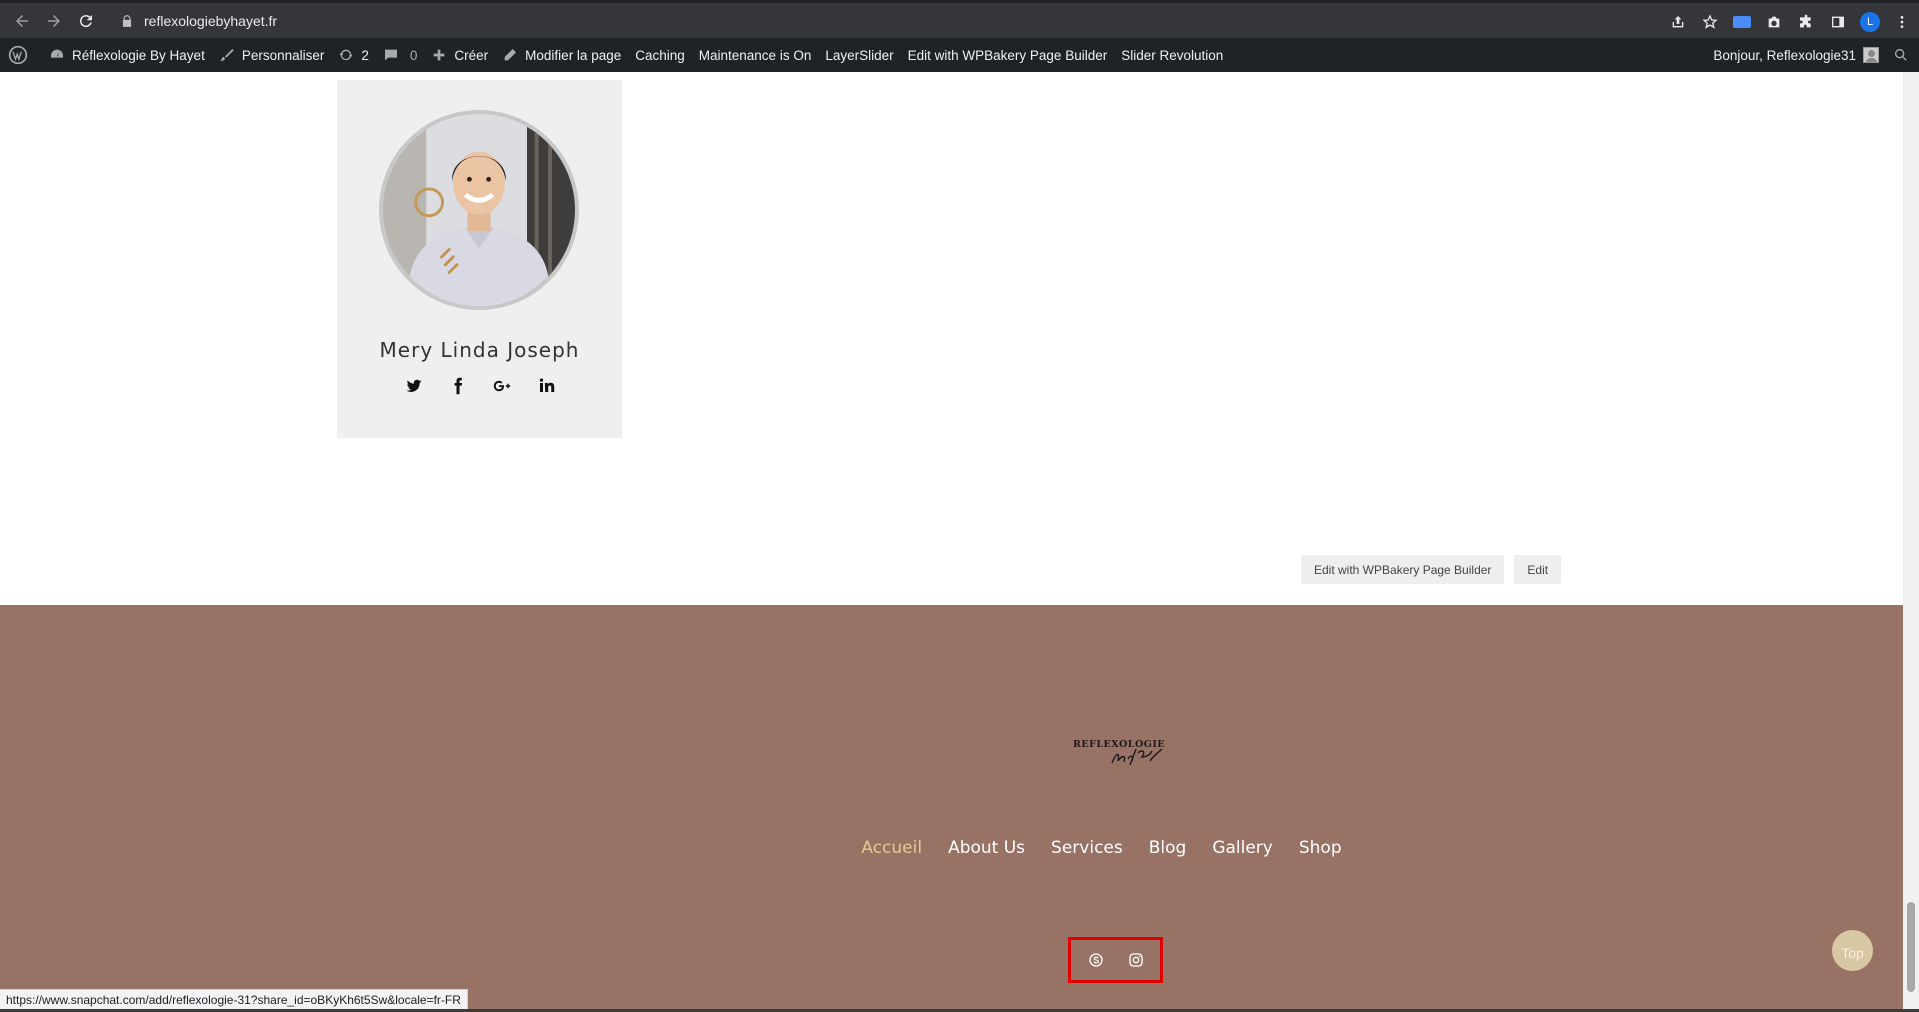 This screenshot has height=1012, width=1919. I want to click on side-panel-icon, so click(1838, 22).